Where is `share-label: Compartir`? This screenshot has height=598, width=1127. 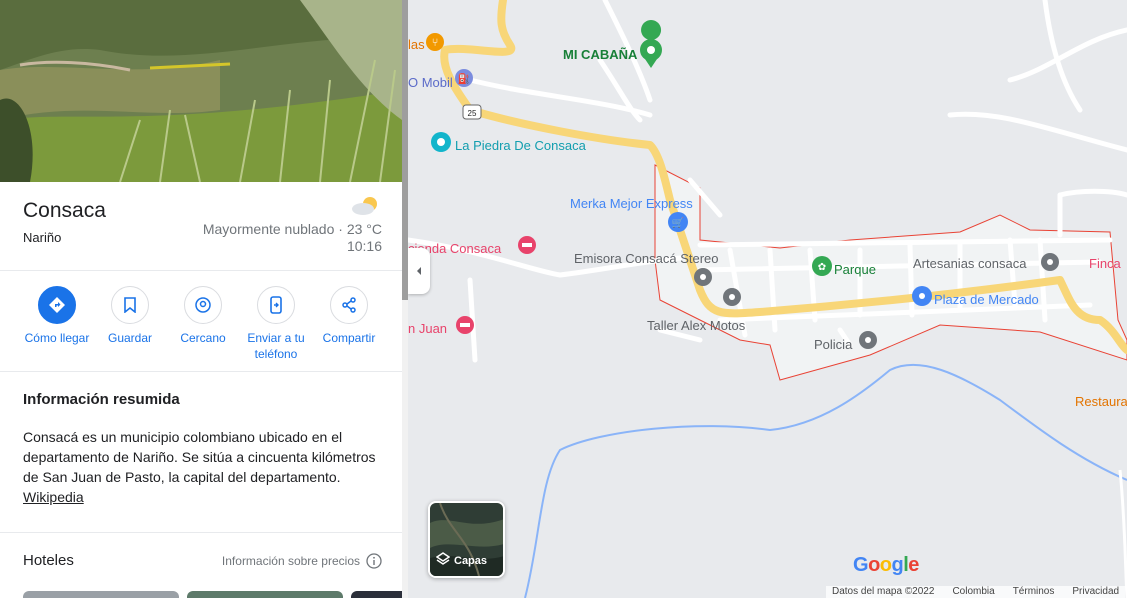
share-label: Compartir is located at coordinates (349, 338).